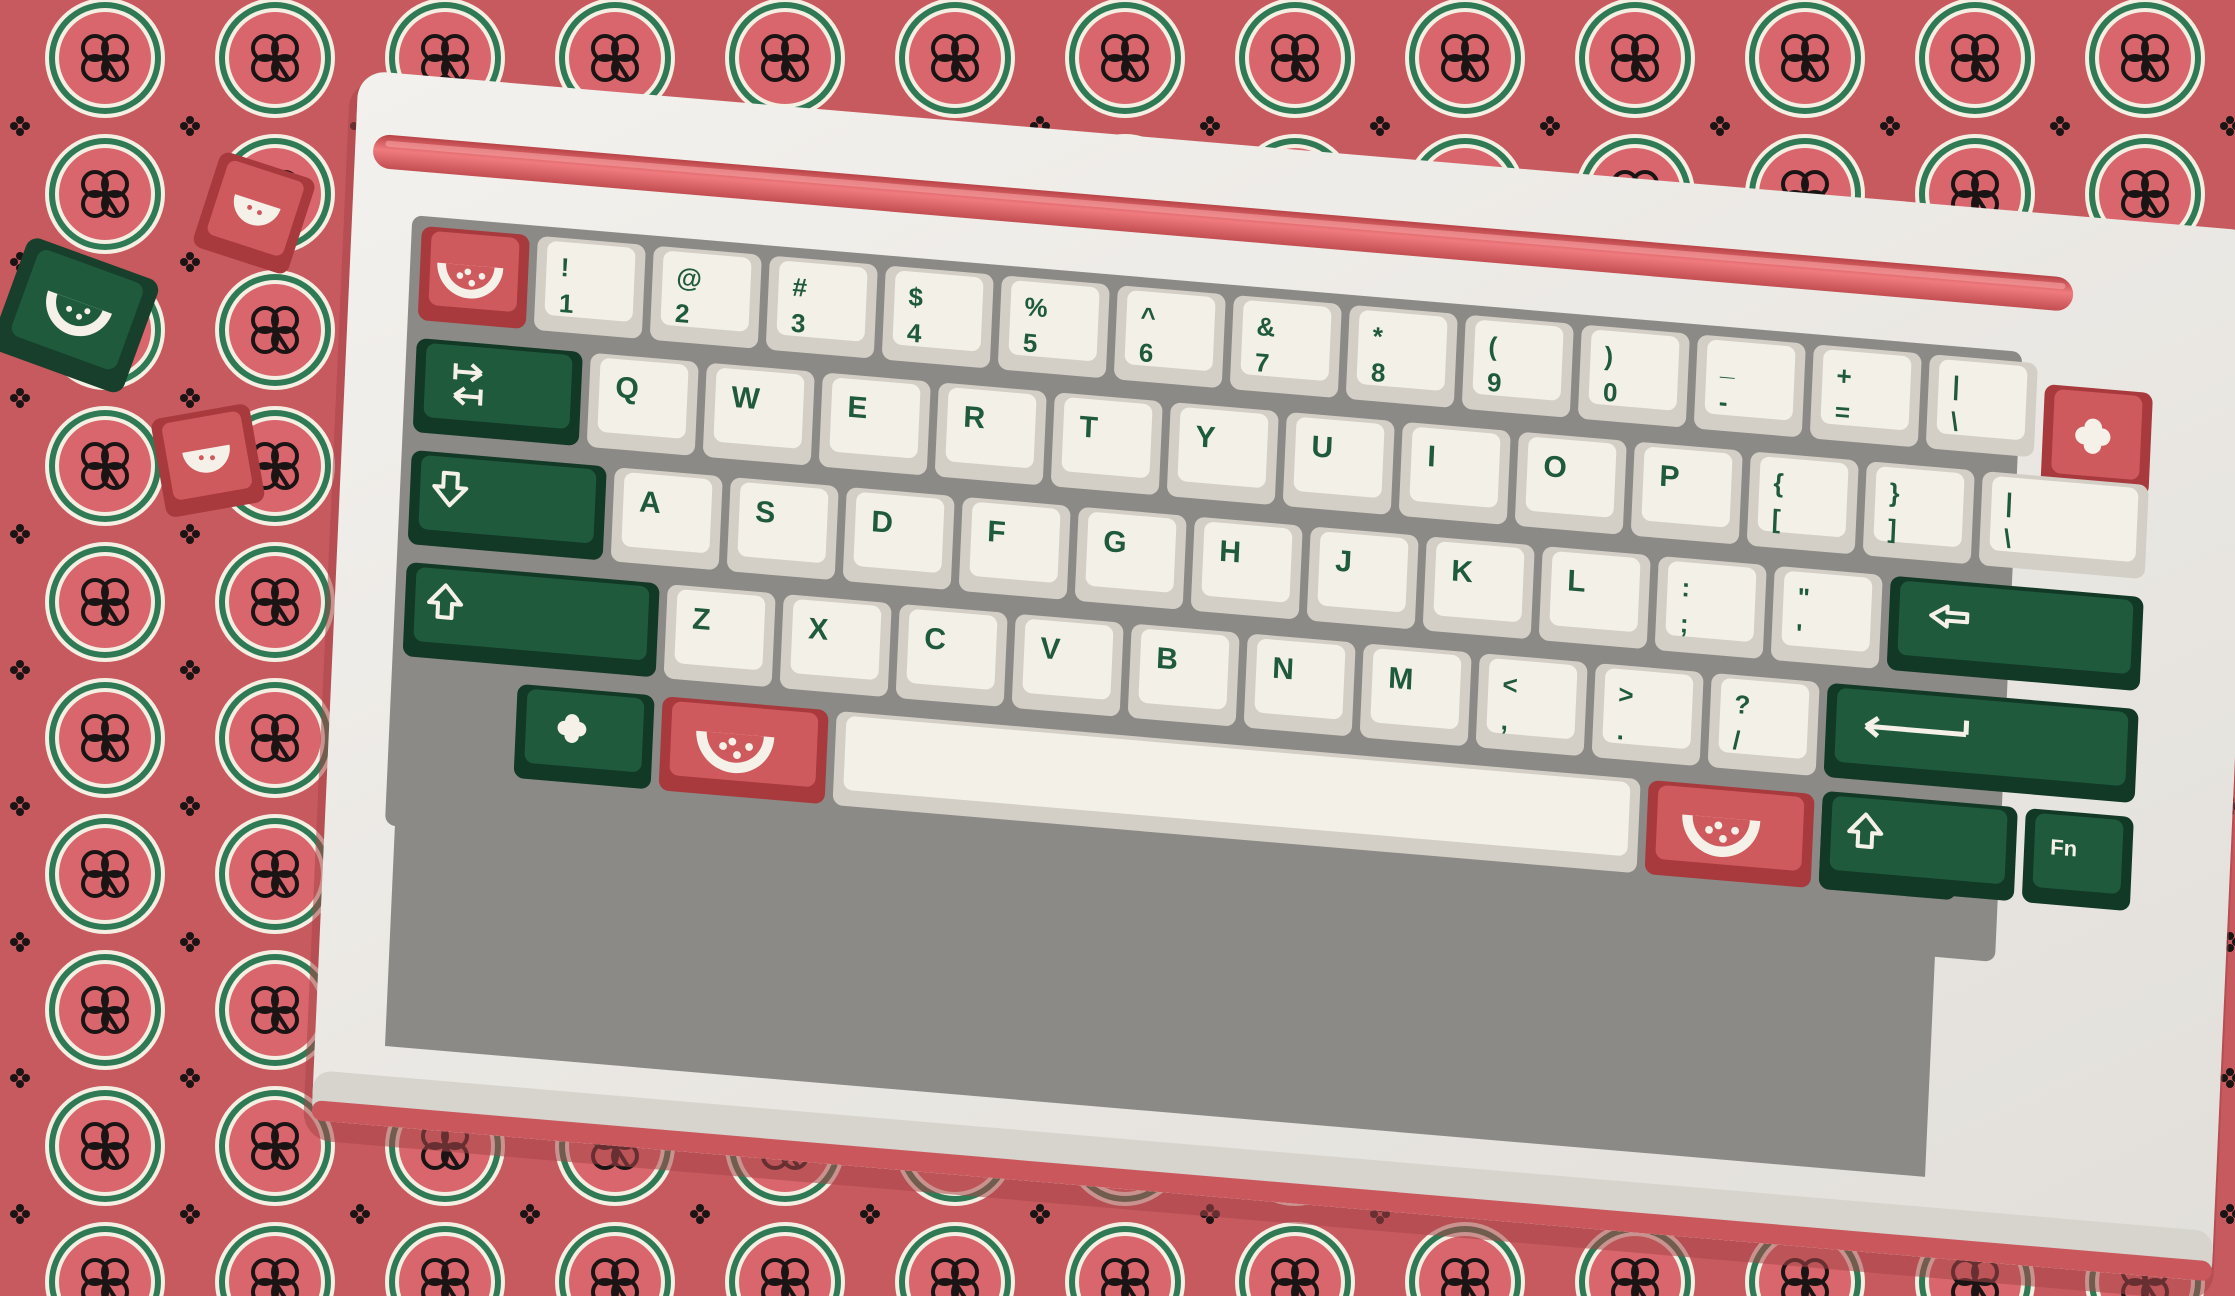 Image resolution: width=2235 pixels, height=1296 pixels. What do you see at coordinates (1827, 617) in the screenshot?
I see `key-punct-1: "'` at bounding box center [1827, 617].